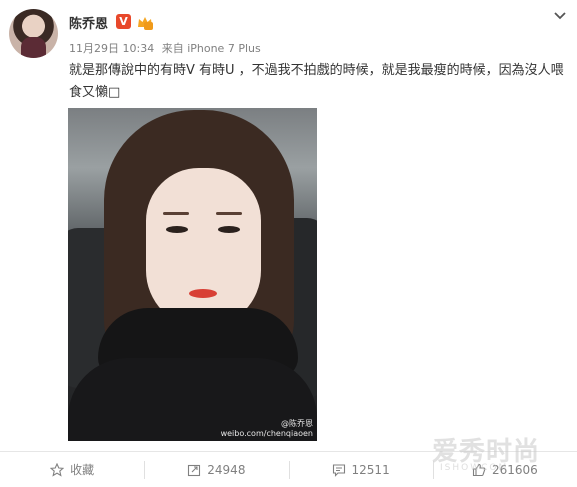 The image size is (577, 487). Describe the element at coordinates (177, 229) in the screenshot. I see `photo-eye-left` at that location.